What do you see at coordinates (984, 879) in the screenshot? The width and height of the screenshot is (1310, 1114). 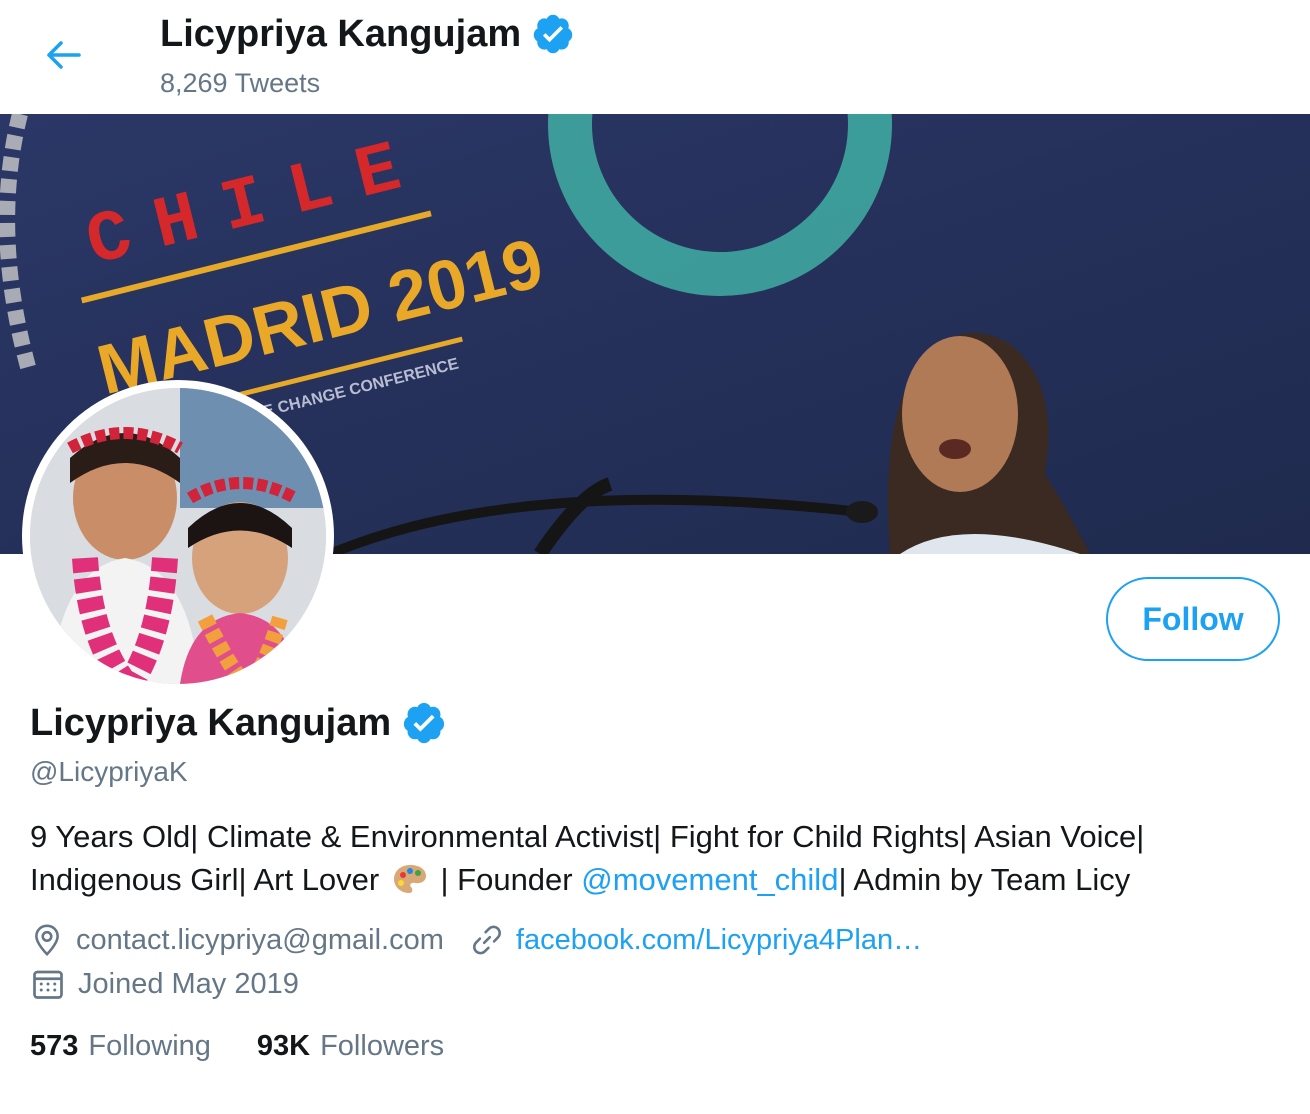 I see `bio-text-part3: | Admin by Team Licy` at bounding box center [984, 879].